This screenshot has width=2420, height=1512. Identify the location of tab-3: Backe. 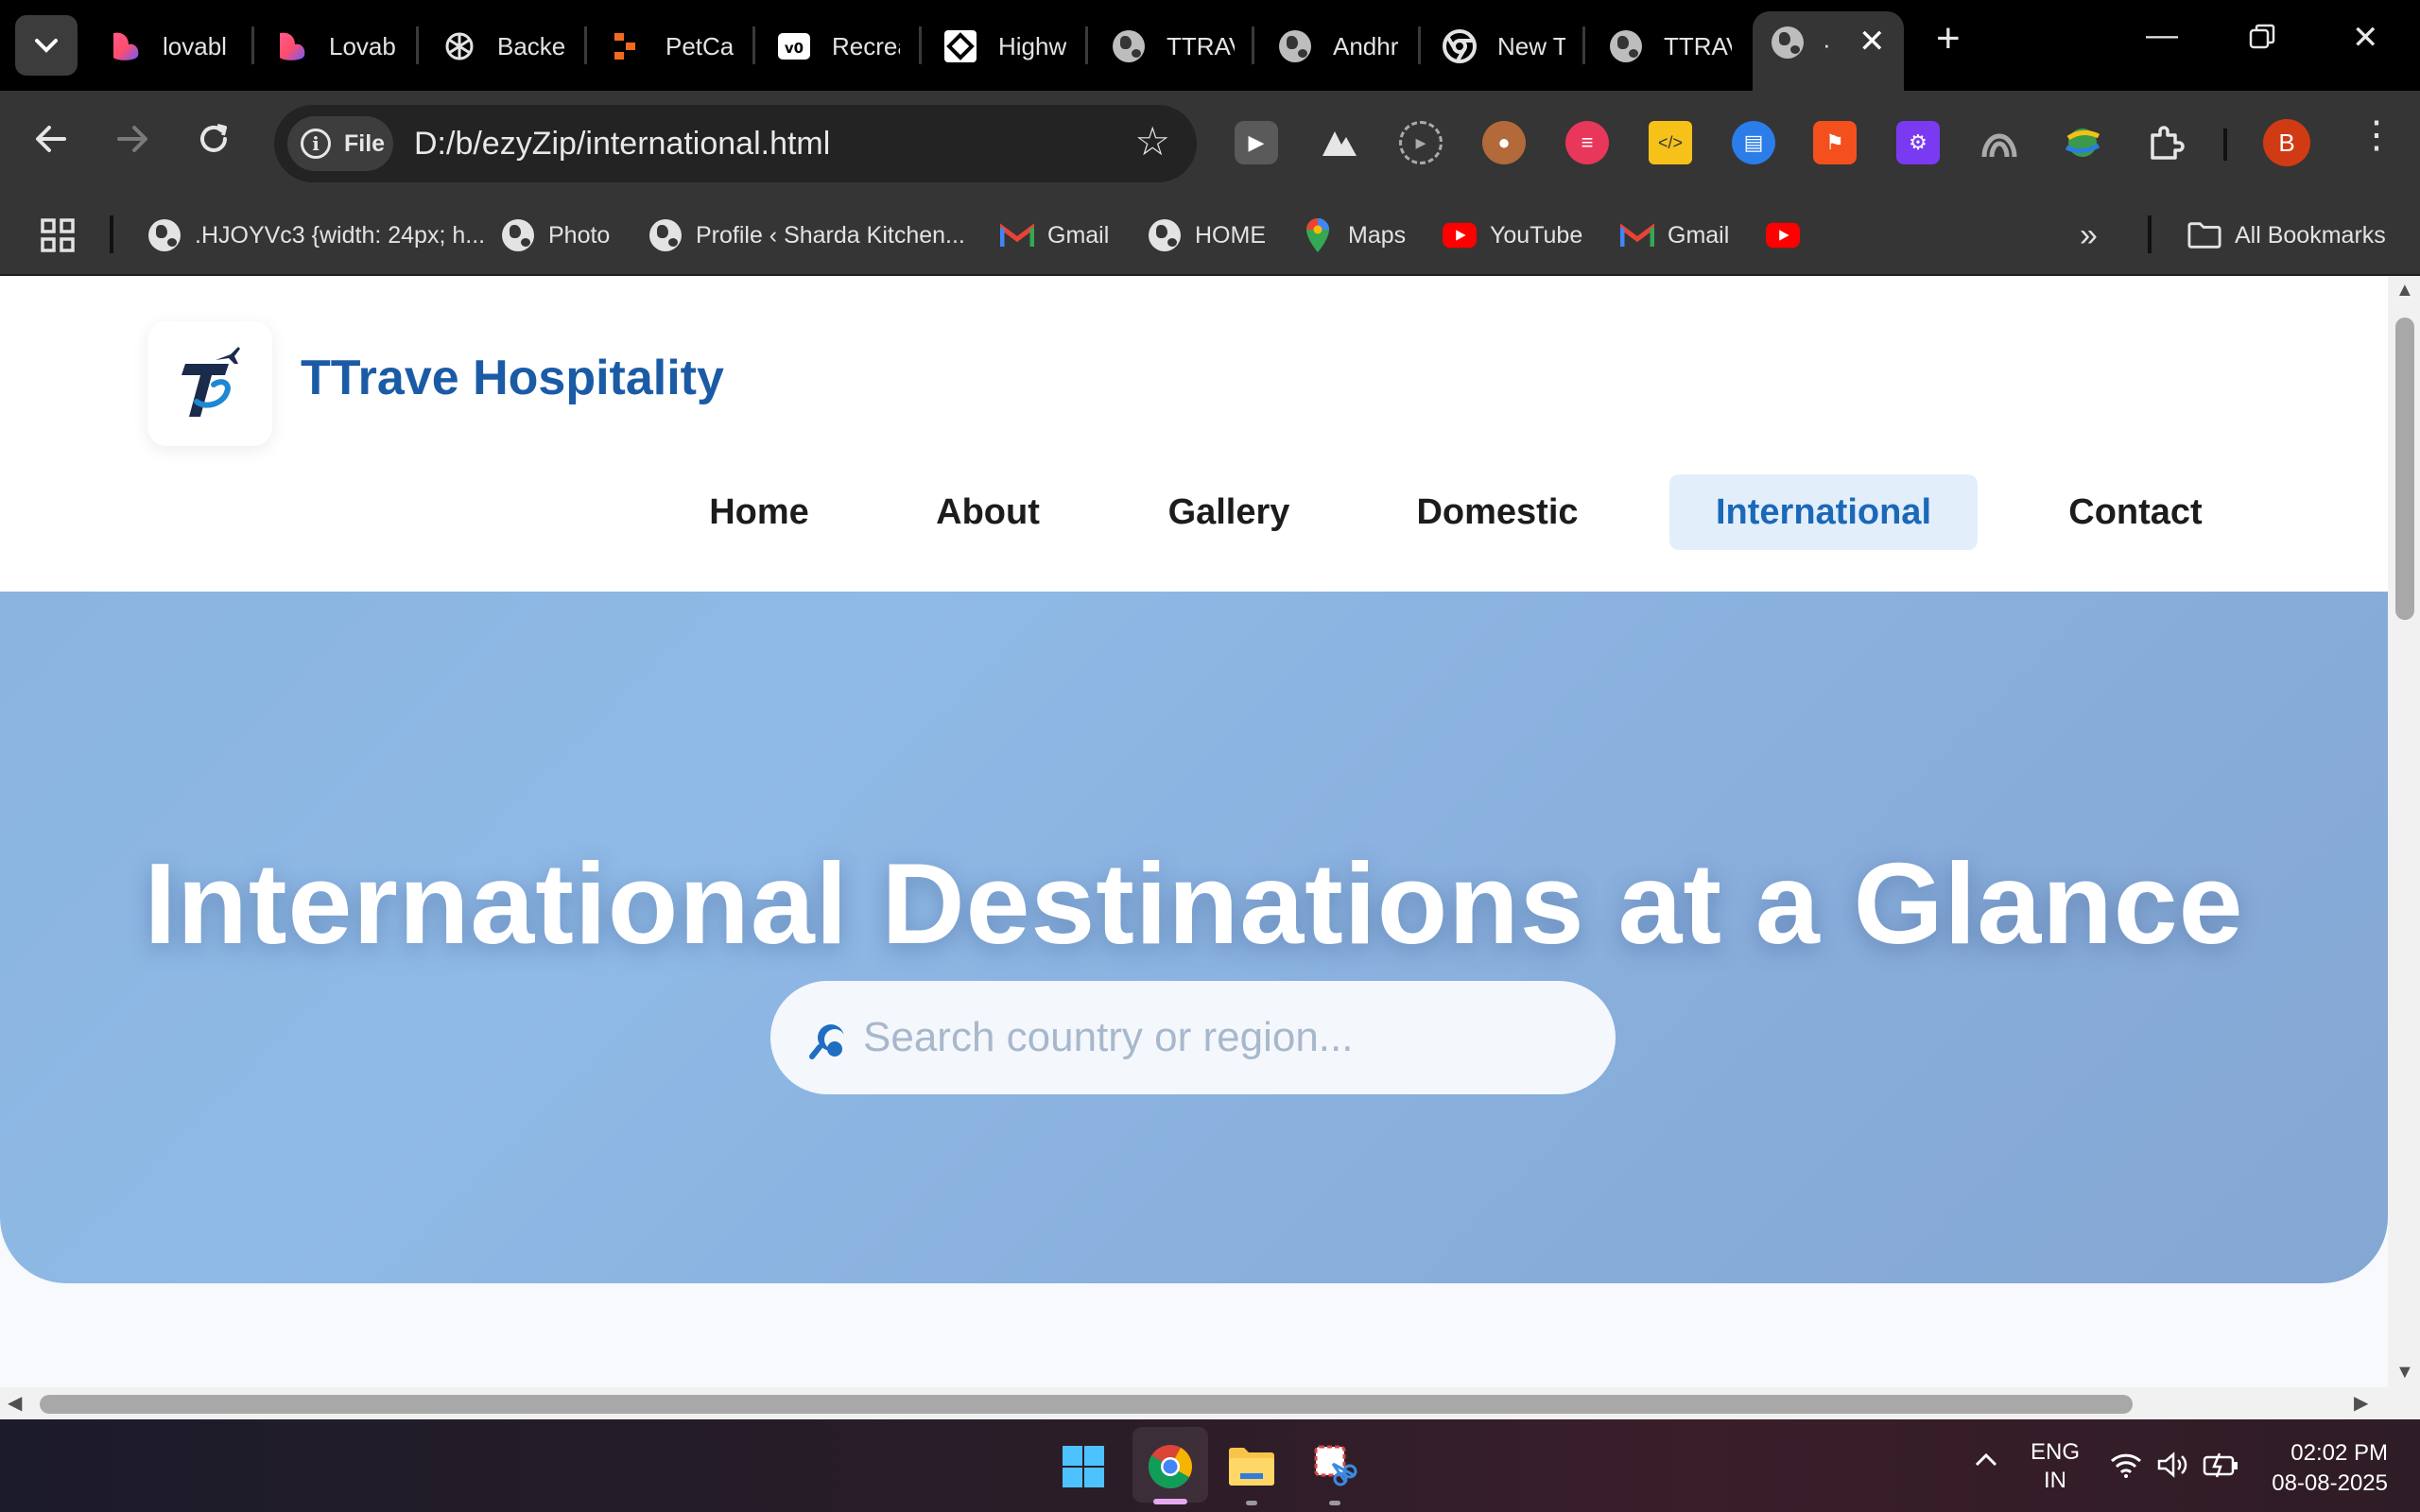
(504, 46).